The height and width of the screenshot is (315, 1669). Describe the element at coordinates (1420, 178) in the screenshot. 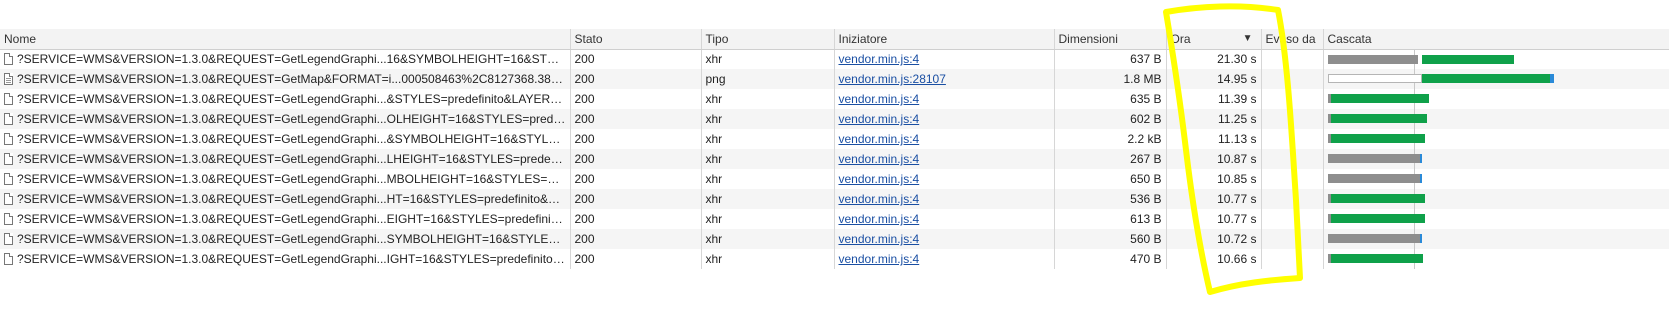

I see `waterfall-end-bar` at that location.